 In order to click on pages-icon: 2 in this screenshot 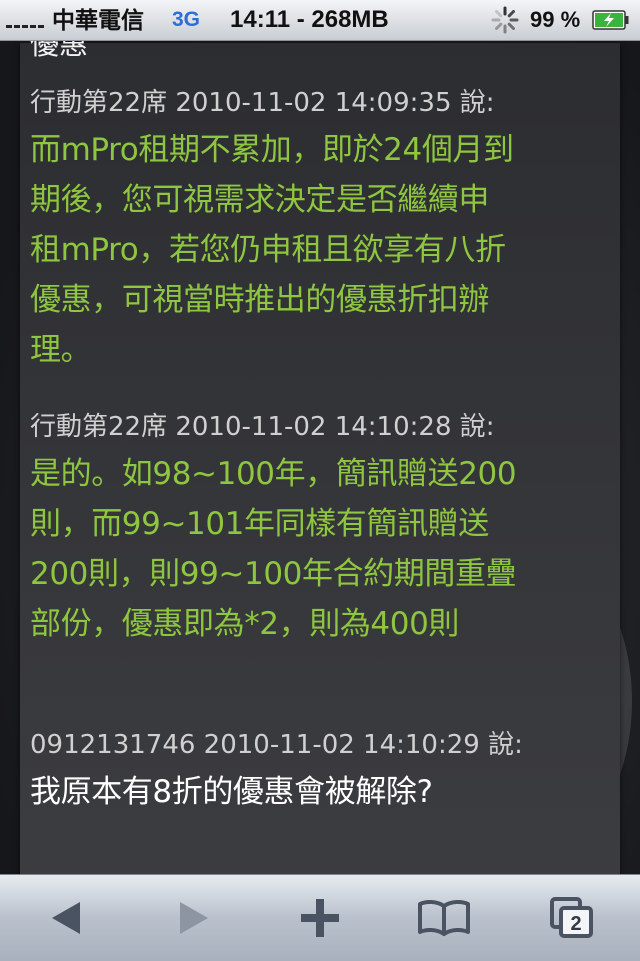, I will do `click(571, 917)`.